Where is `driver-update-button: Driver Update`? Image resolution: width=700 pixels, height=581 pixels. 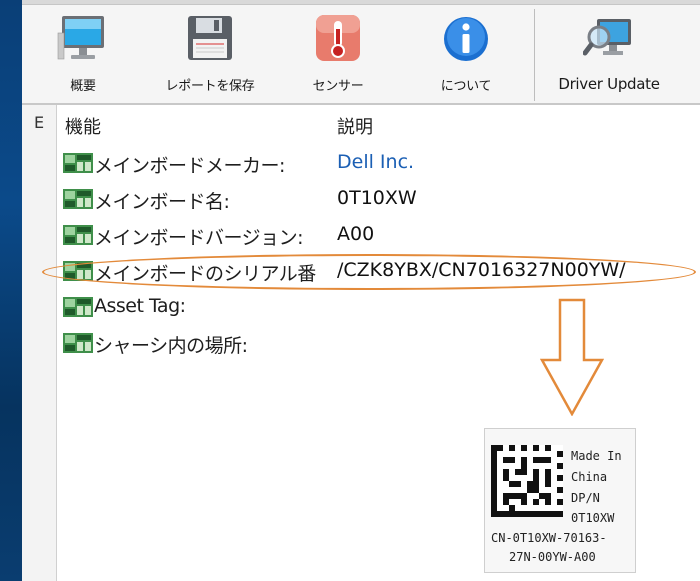 driver-update-button: Driver Update is located at coordinates (609, 55).